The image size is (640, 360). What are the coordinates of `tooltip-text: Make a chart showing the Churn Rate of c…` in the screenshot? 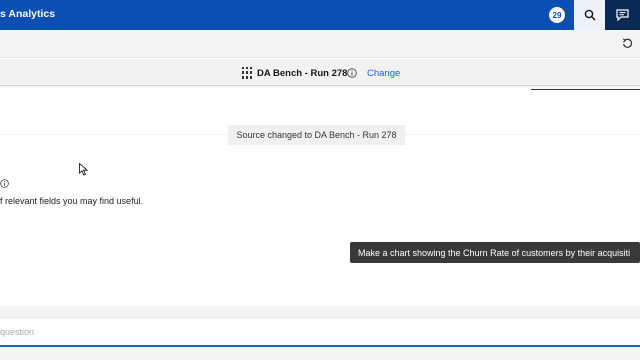 It's located at (494, 252).